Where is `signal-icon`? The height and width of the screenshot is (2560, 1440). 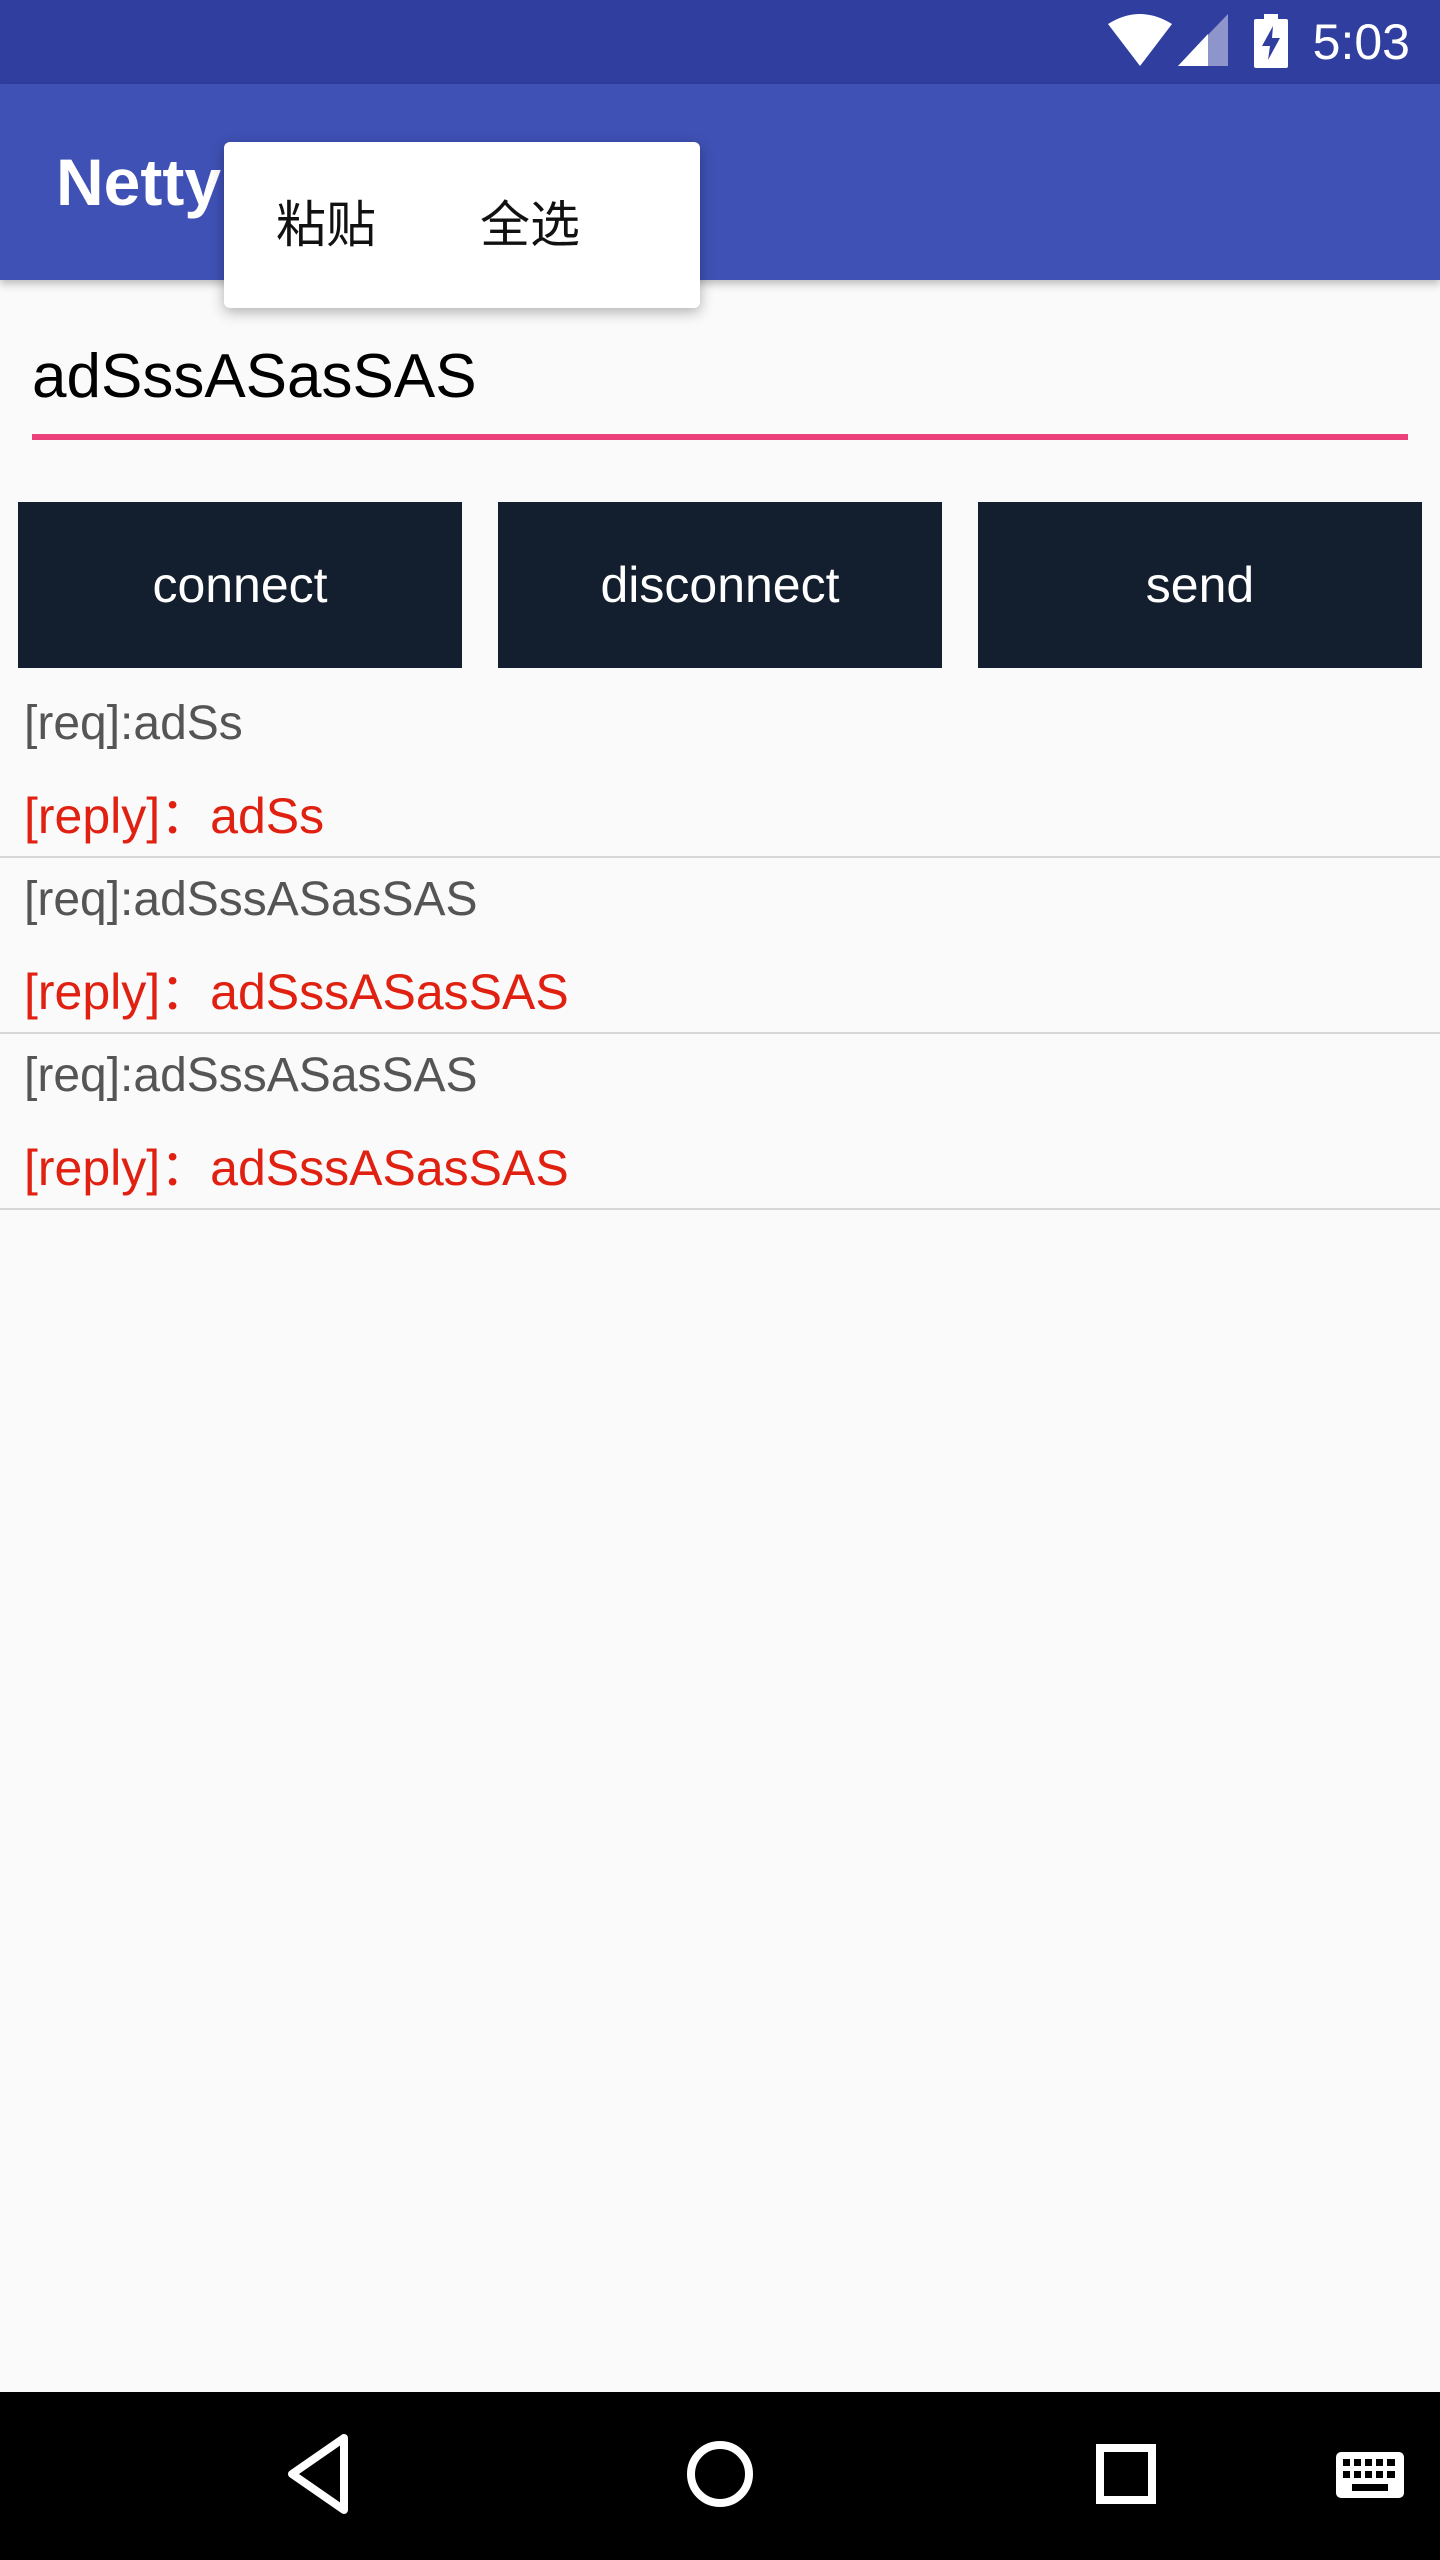 signal-icon is located at coordinates (1203, 40).